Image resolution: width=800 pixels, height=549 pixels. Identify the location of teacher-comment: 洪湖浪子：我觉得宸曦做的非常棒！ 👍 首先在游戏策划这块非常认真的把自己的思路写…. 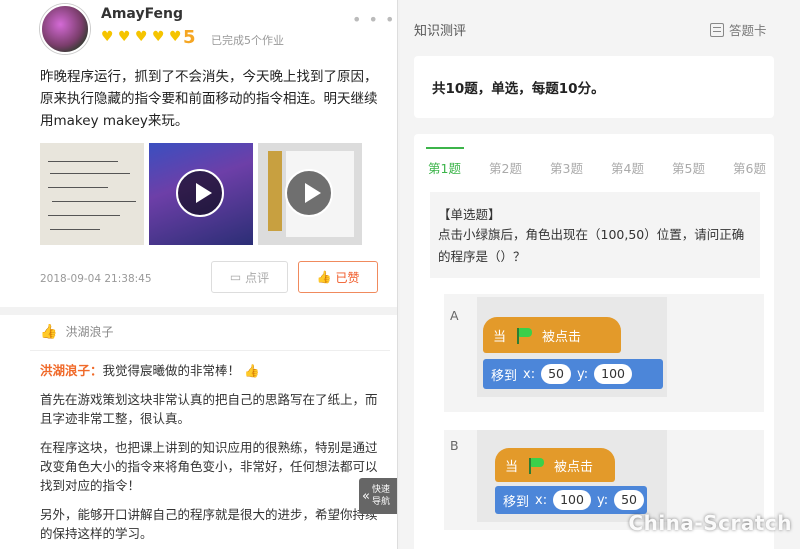
(210, 455).